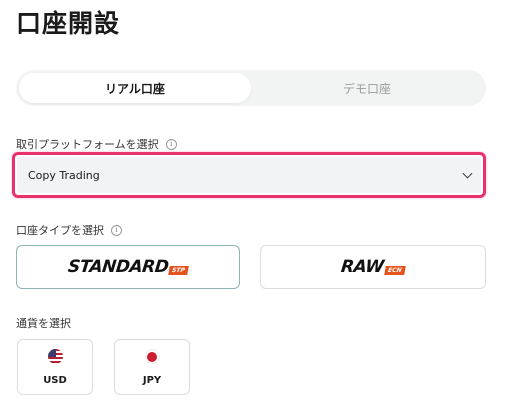  I want to click on account-type-standard-button: STANDARD STP, so click(128, 267).